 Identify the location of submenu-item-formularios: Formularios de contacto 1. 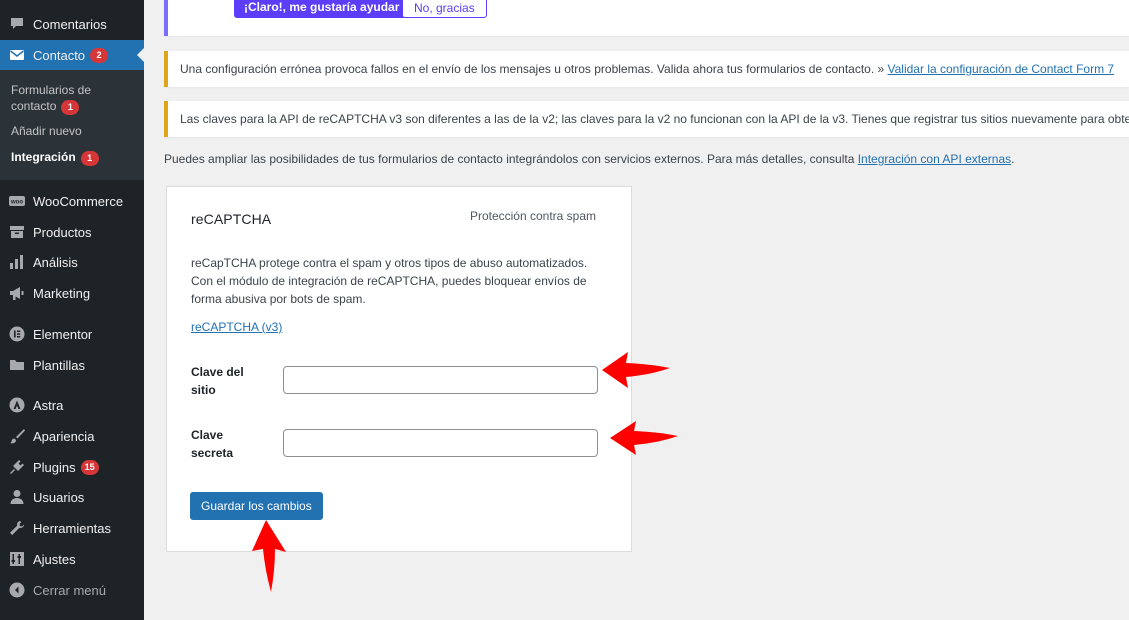
(73, 98).